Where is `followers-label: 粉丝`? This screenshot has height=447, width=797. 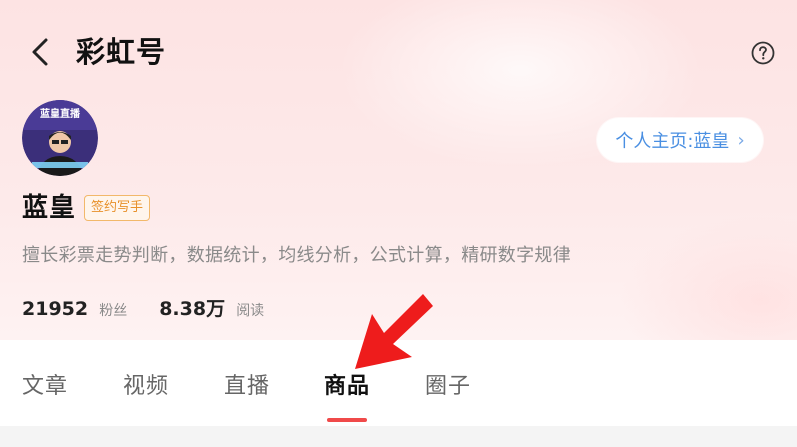 followers-label: 粉丝 is located at coordinates (113, 311).